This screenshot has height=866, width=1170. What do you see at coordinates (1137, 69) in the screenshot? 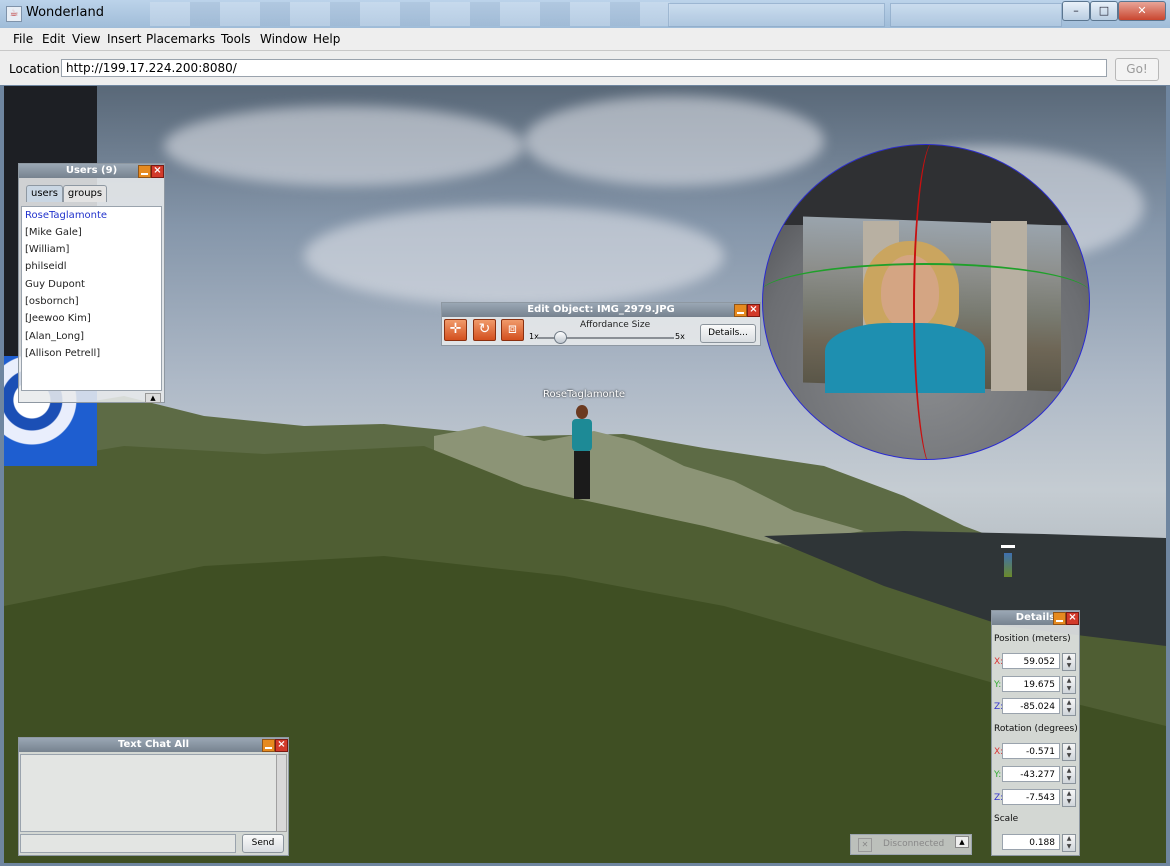
I see `go-button: Go!` at bounding box center [1137, 69].